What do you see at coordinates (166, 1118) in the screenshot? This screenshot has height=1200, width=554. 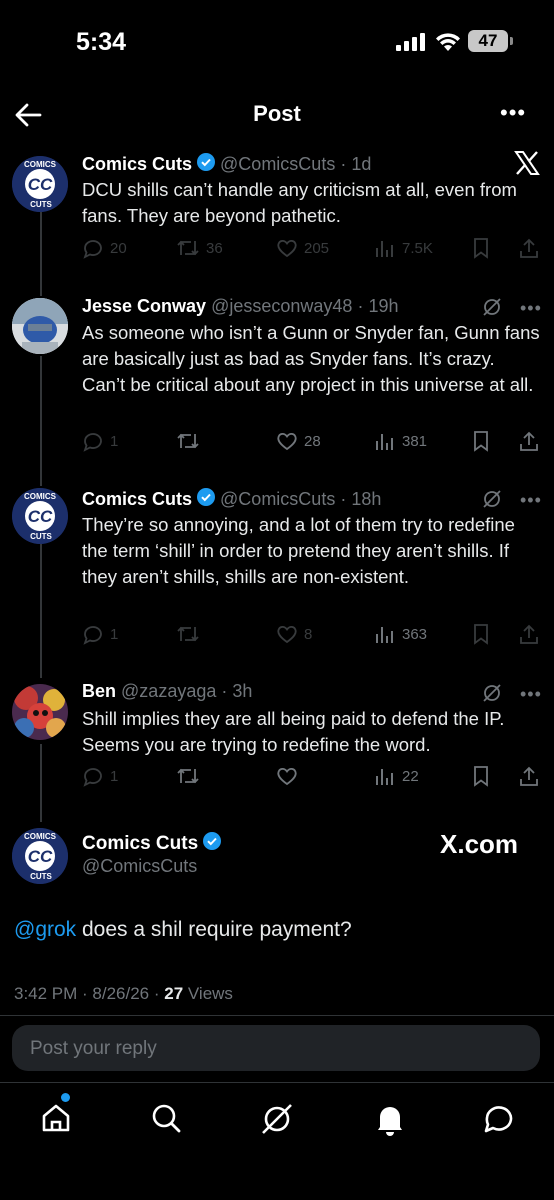 I see `search-icon` at bounding box center [166, 1118].